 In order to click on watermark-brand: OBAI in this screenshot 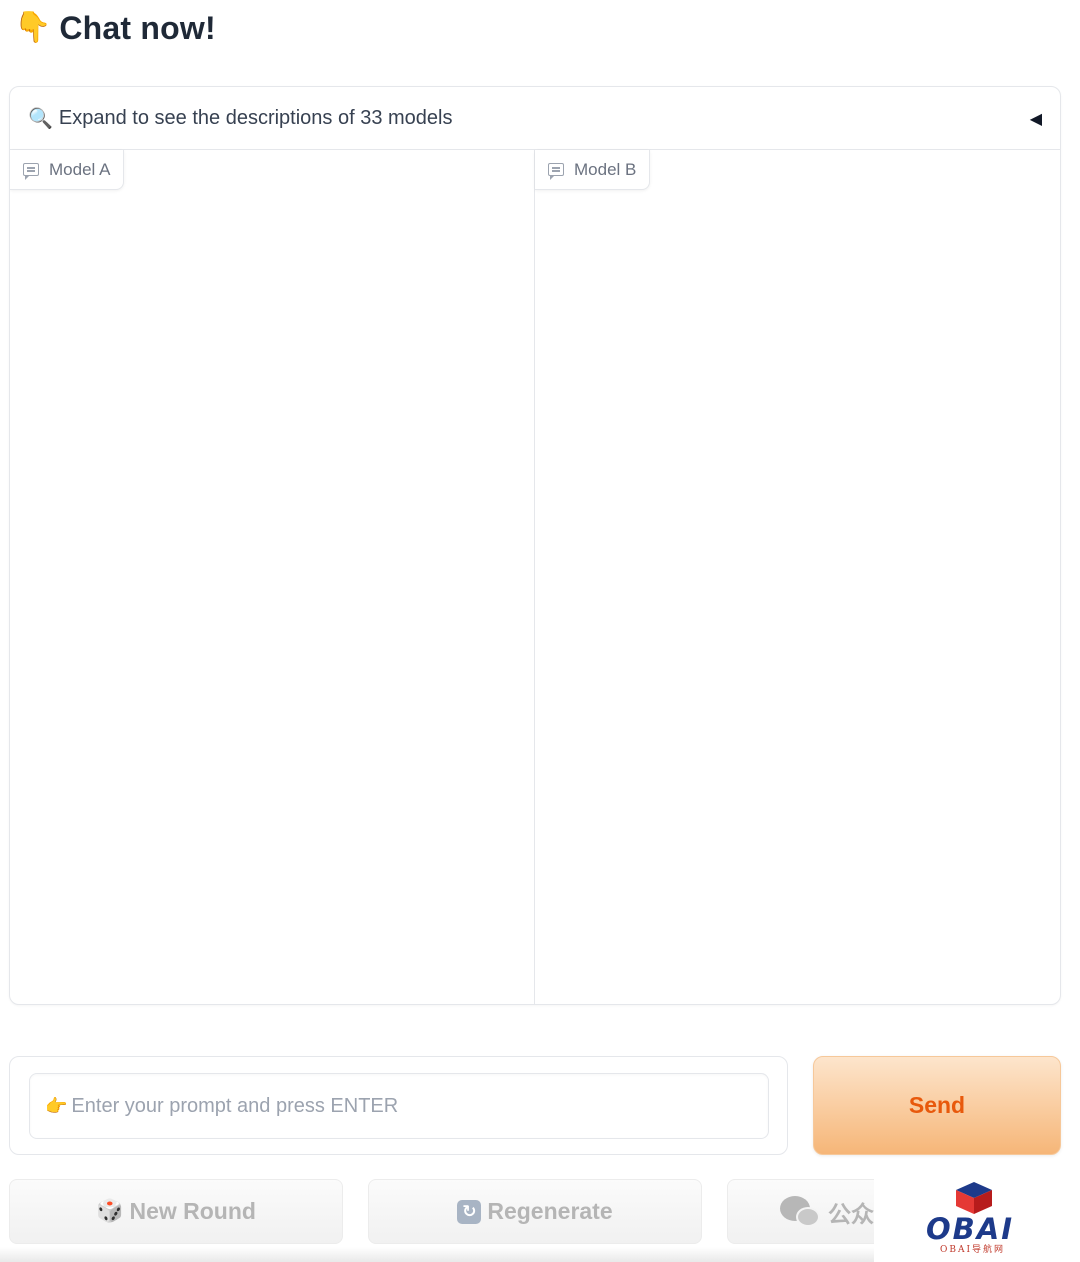, I will do `click(970, 1229)`.